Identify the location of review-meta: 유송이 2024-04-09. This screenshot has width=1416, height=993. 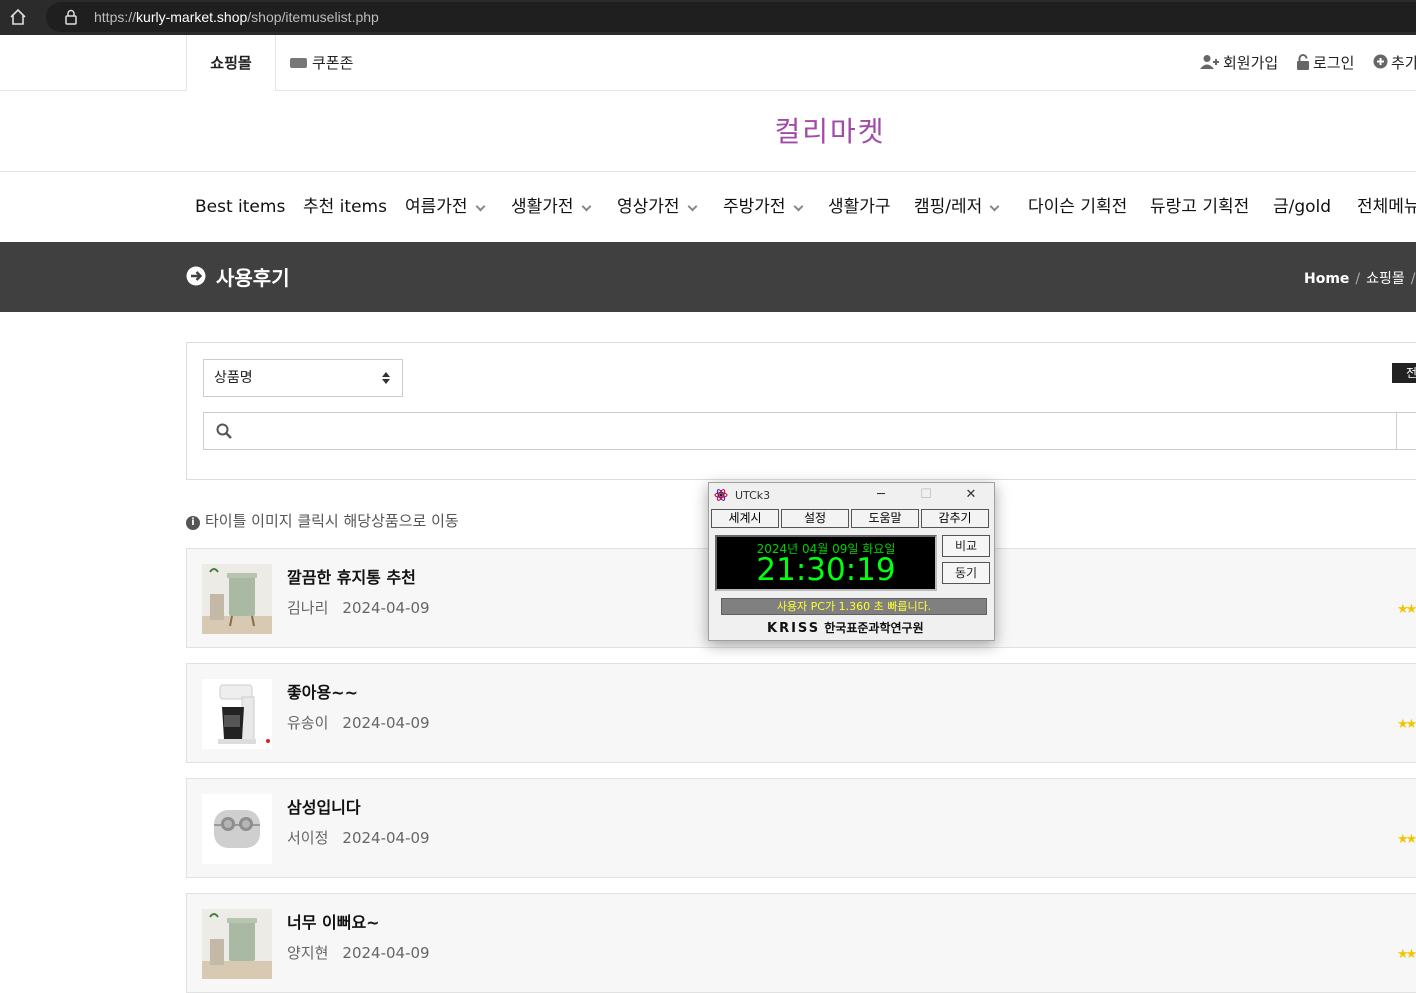
(358, 722).